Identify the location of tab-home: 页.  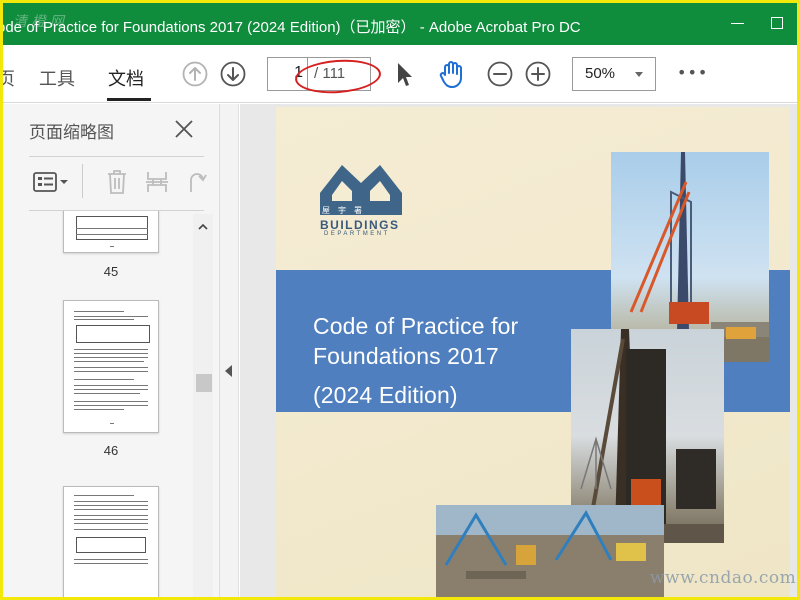
(9, 78).